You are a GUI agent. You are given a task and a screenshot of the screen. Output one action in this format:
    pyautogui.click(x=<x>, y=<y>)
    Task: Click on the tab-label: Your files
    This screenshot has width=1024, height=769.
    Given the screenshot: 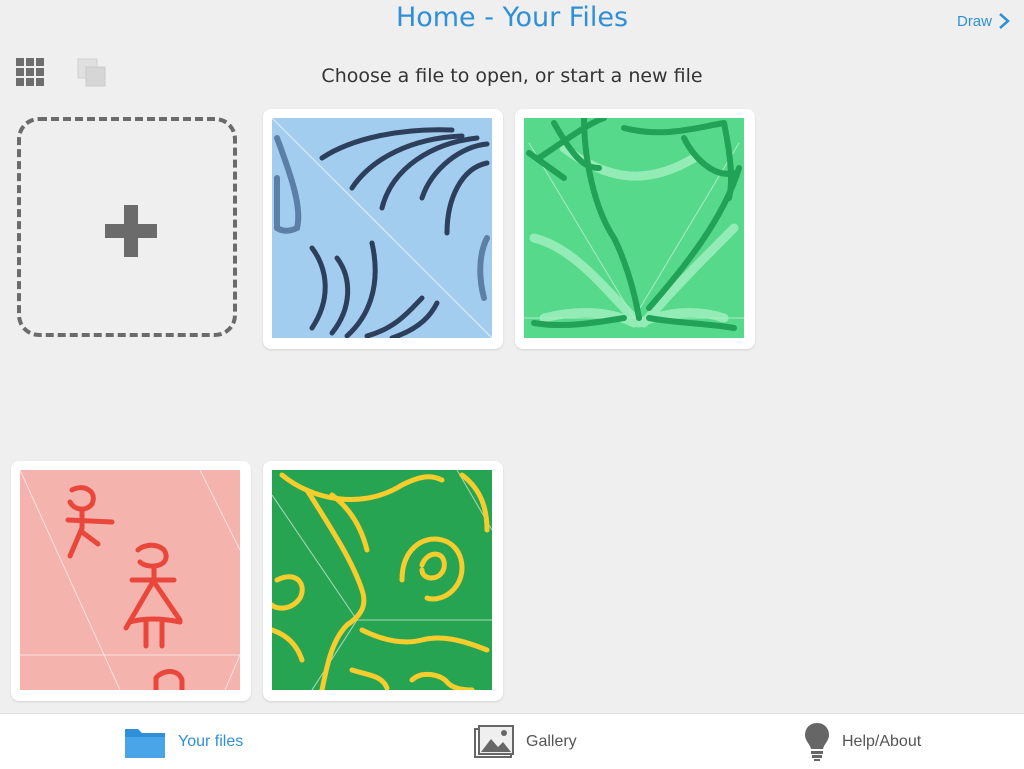 What is the action you would take?
    pyautogui.click(x=211, y=741)
    